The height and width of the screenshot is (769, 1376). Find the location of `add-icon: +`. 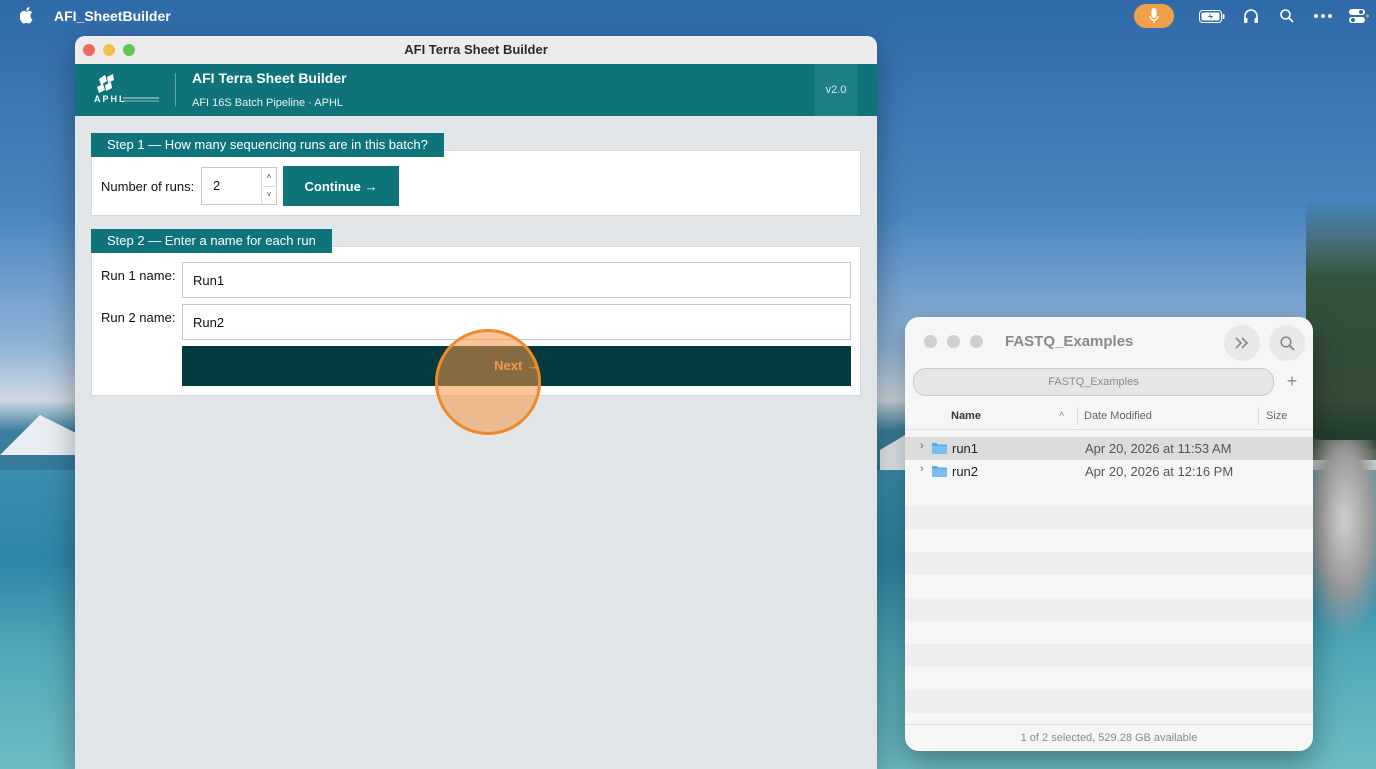

add-icon: + is located at coordinates (1292, 381).